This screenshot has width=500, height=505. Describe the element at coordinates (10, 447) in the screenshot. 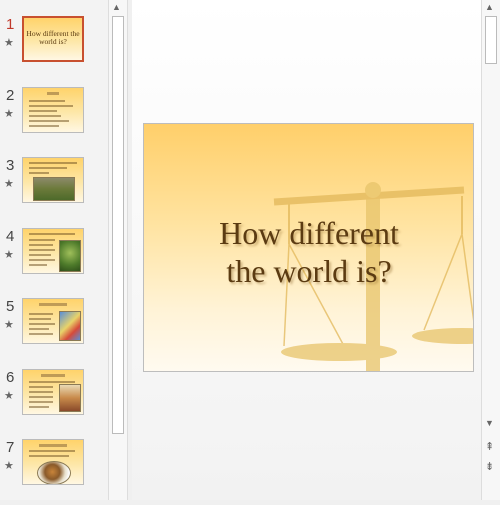

I see `slide-number: 7` at that location.